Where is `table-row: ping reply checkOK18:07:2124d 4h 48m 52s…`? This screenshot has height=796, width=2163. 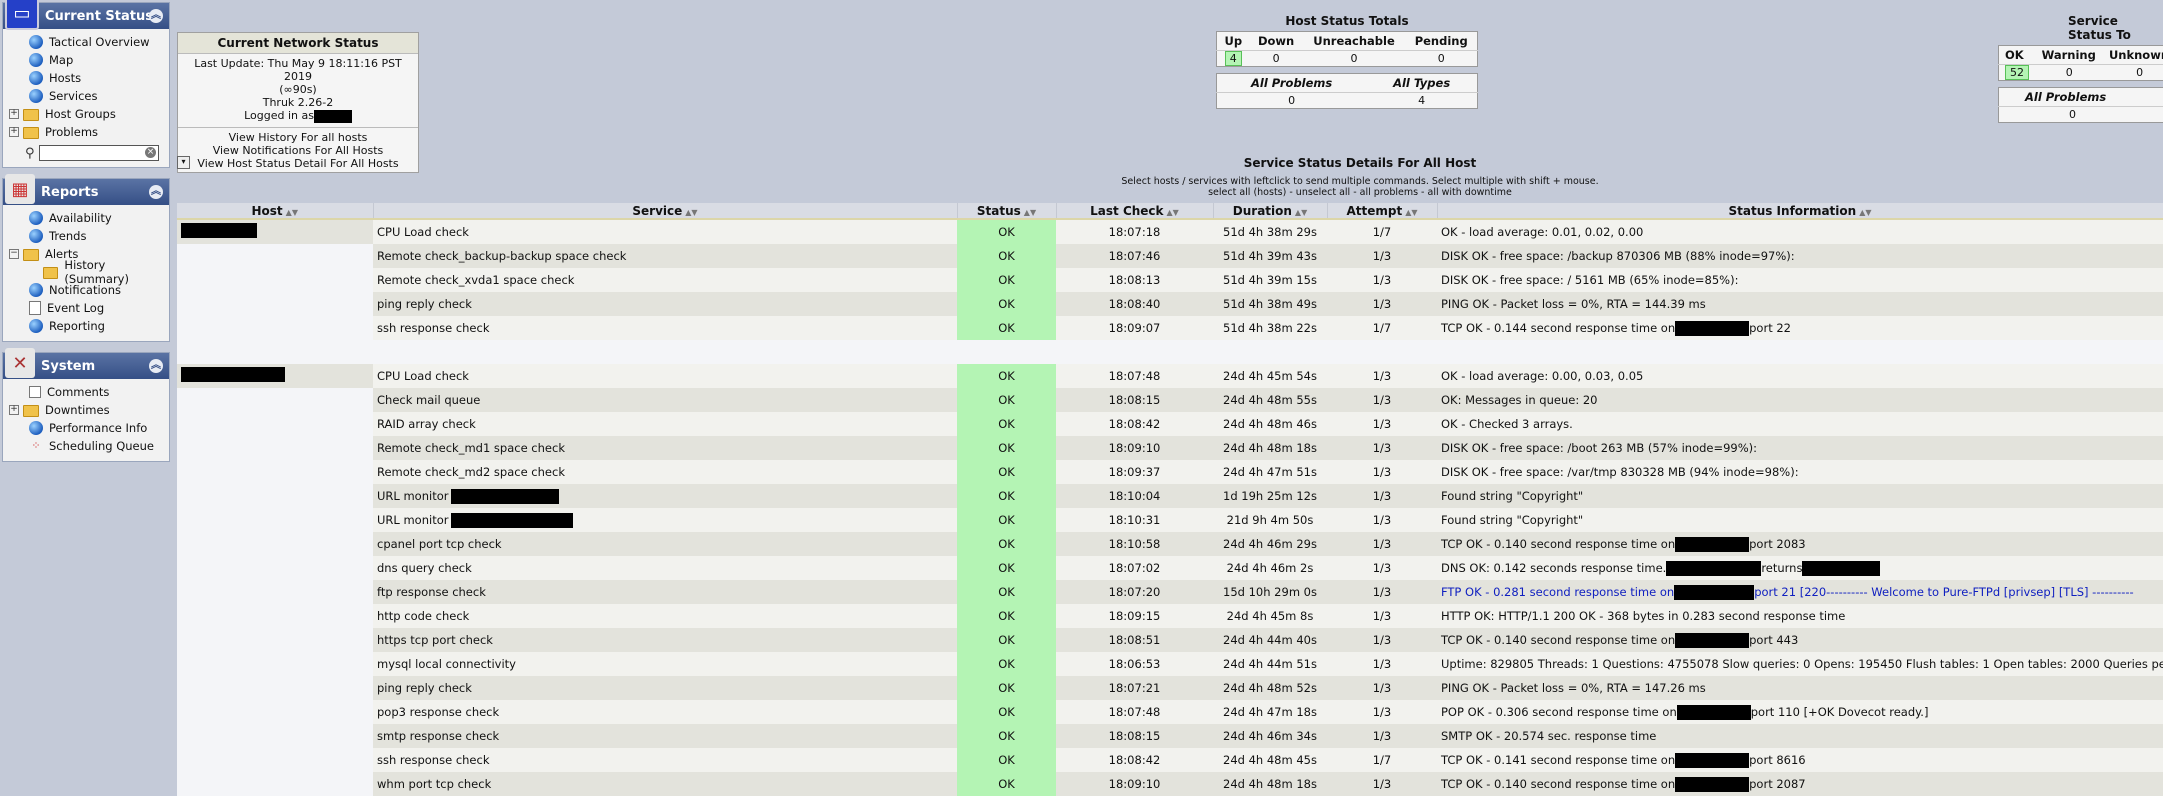
table-row: ping reply checkOK18:07:2124d 4h 48m 52s… is located at coordinates (1170, 688).